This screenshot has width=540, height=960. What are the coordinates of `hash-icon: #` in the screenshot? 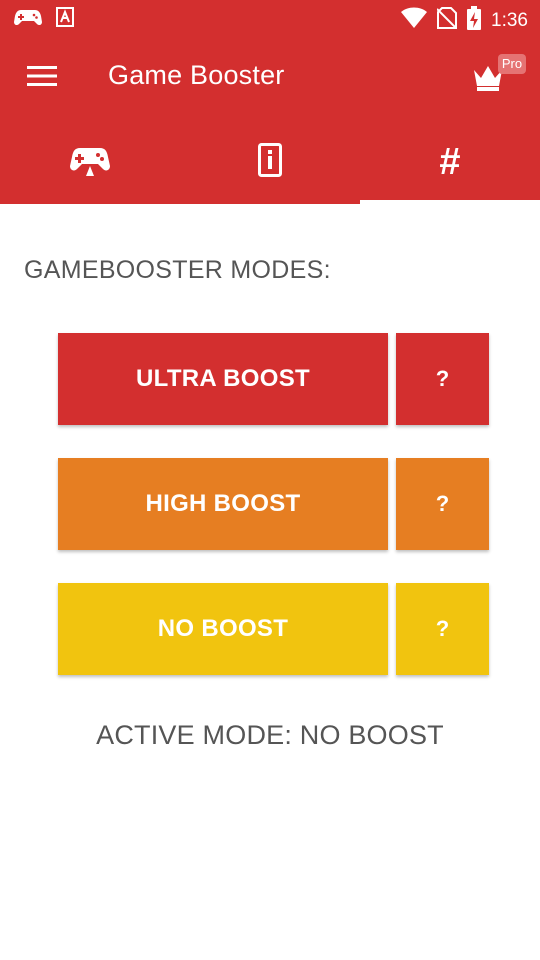 It's located at (450, 162).